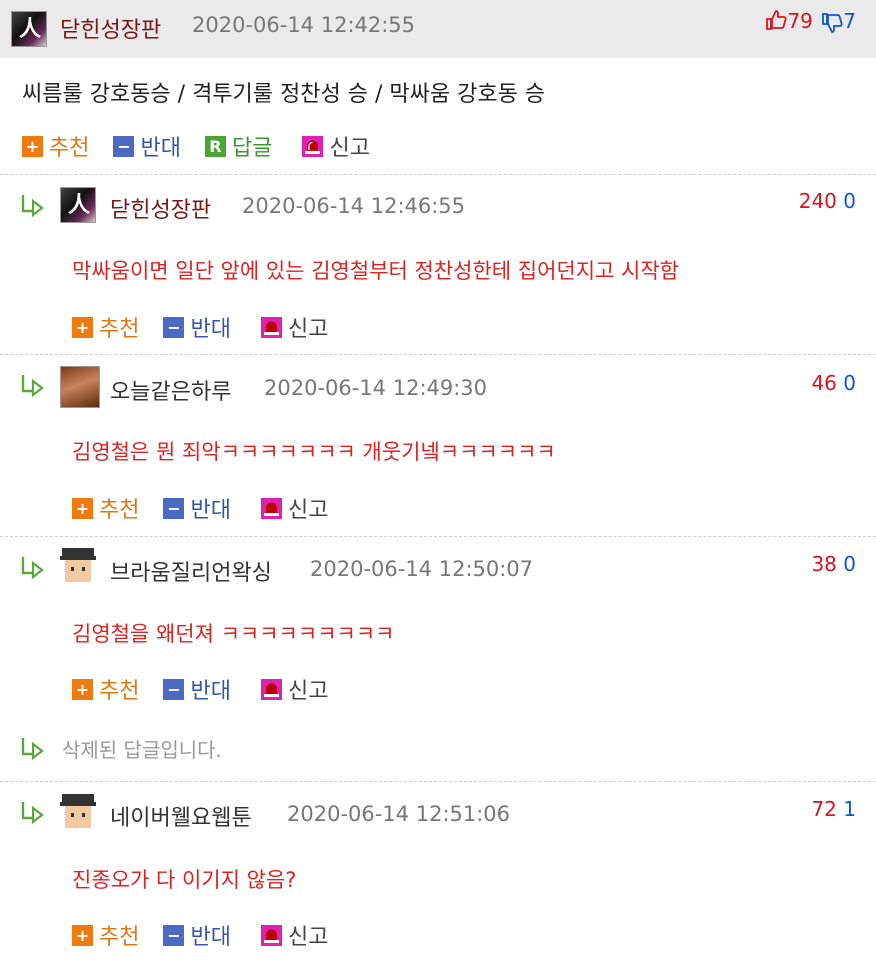 The width and height of the screenshot is (876, 960). What do you see at coordinates (376, 271) in the screenshot?
I see `comment-text: 막싸움이면 일단 앞에 있는 김영철부터 정찬성한테 집어던지고 시작함` at bounding box center [376, 271].